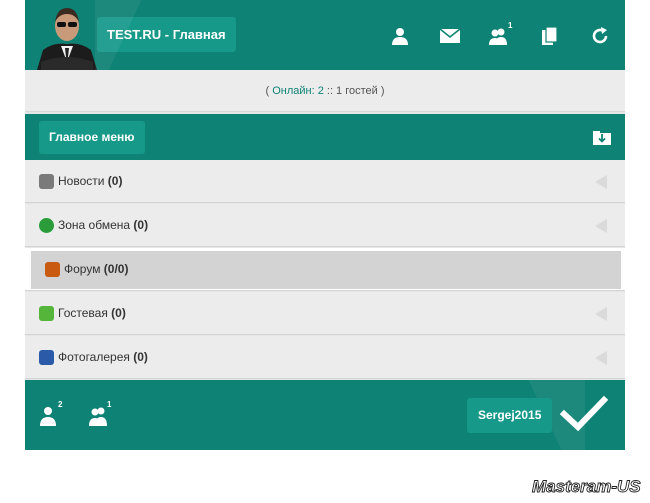 This screenshot has width=650, height=503. I want to click on guestbook-icon, so click(46, 313).